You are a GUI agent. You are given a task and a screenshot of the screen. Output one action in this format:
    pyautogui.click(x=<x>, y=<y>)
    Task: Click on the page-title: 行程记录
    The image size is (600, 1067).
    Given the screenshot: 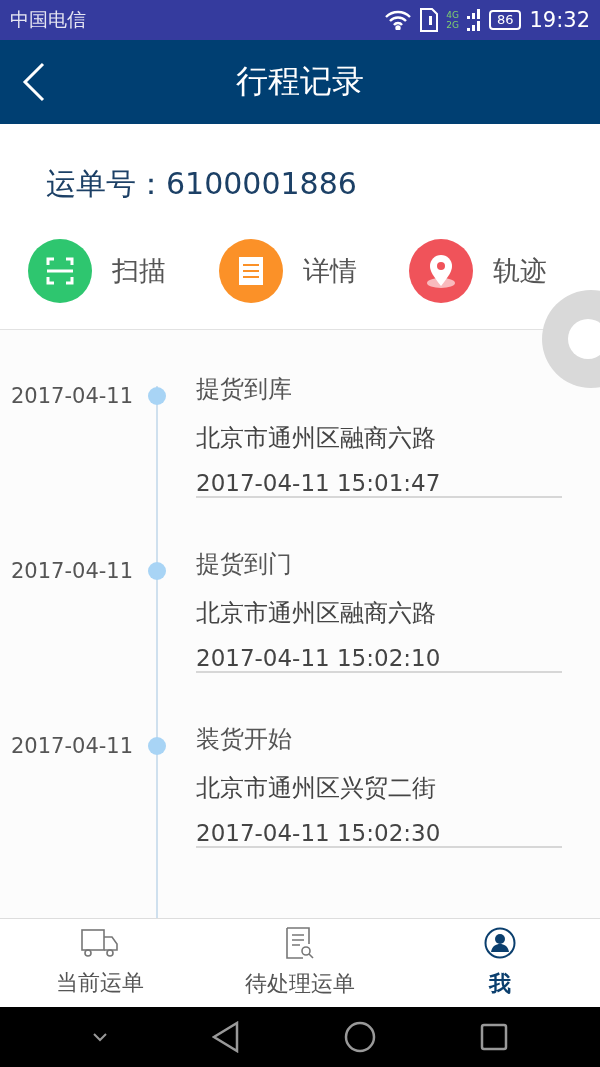 What is the action you would take?
    pyautogui.click(x=300, y=81)
    